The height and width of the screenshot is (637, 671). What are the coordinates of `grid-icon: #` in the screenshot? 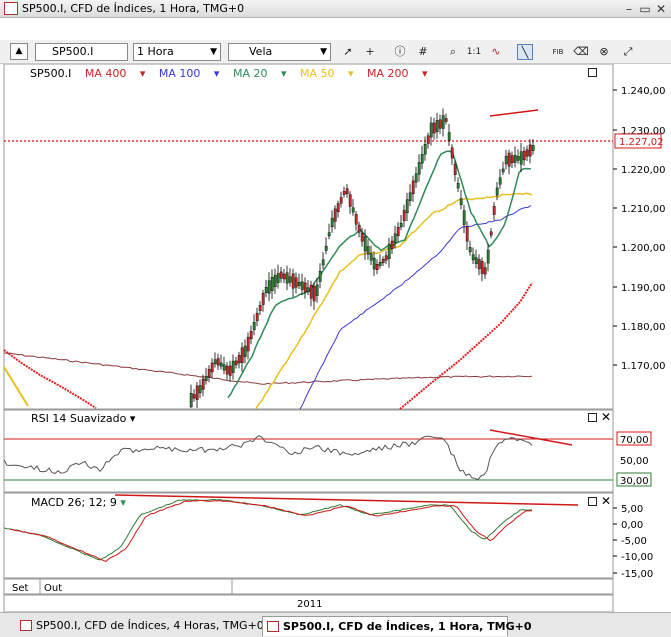 It's located at (423, 52).